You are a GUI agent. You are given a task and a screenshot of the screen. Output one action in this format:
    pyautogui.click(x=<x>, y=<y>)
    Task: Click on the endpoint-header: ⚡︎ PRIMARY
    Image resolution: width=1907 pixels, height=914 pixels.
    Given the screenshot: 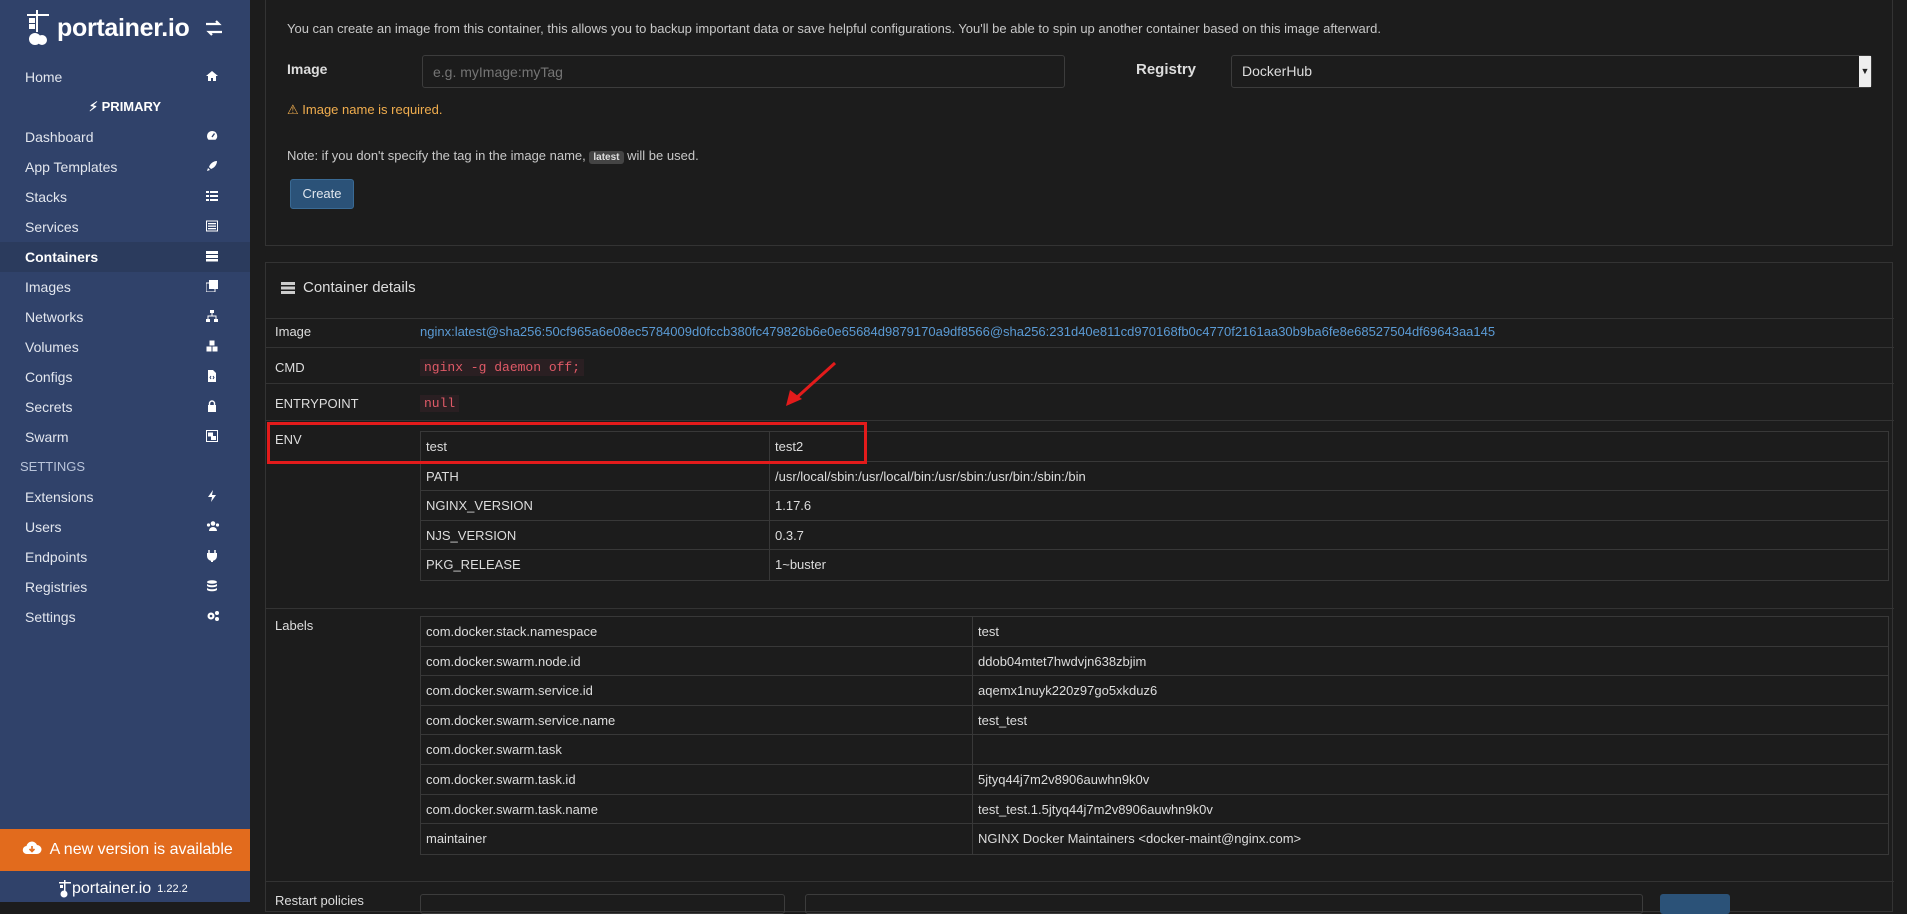 What is the action you would take?
    pyautogui.click(x=125, y=106)
    